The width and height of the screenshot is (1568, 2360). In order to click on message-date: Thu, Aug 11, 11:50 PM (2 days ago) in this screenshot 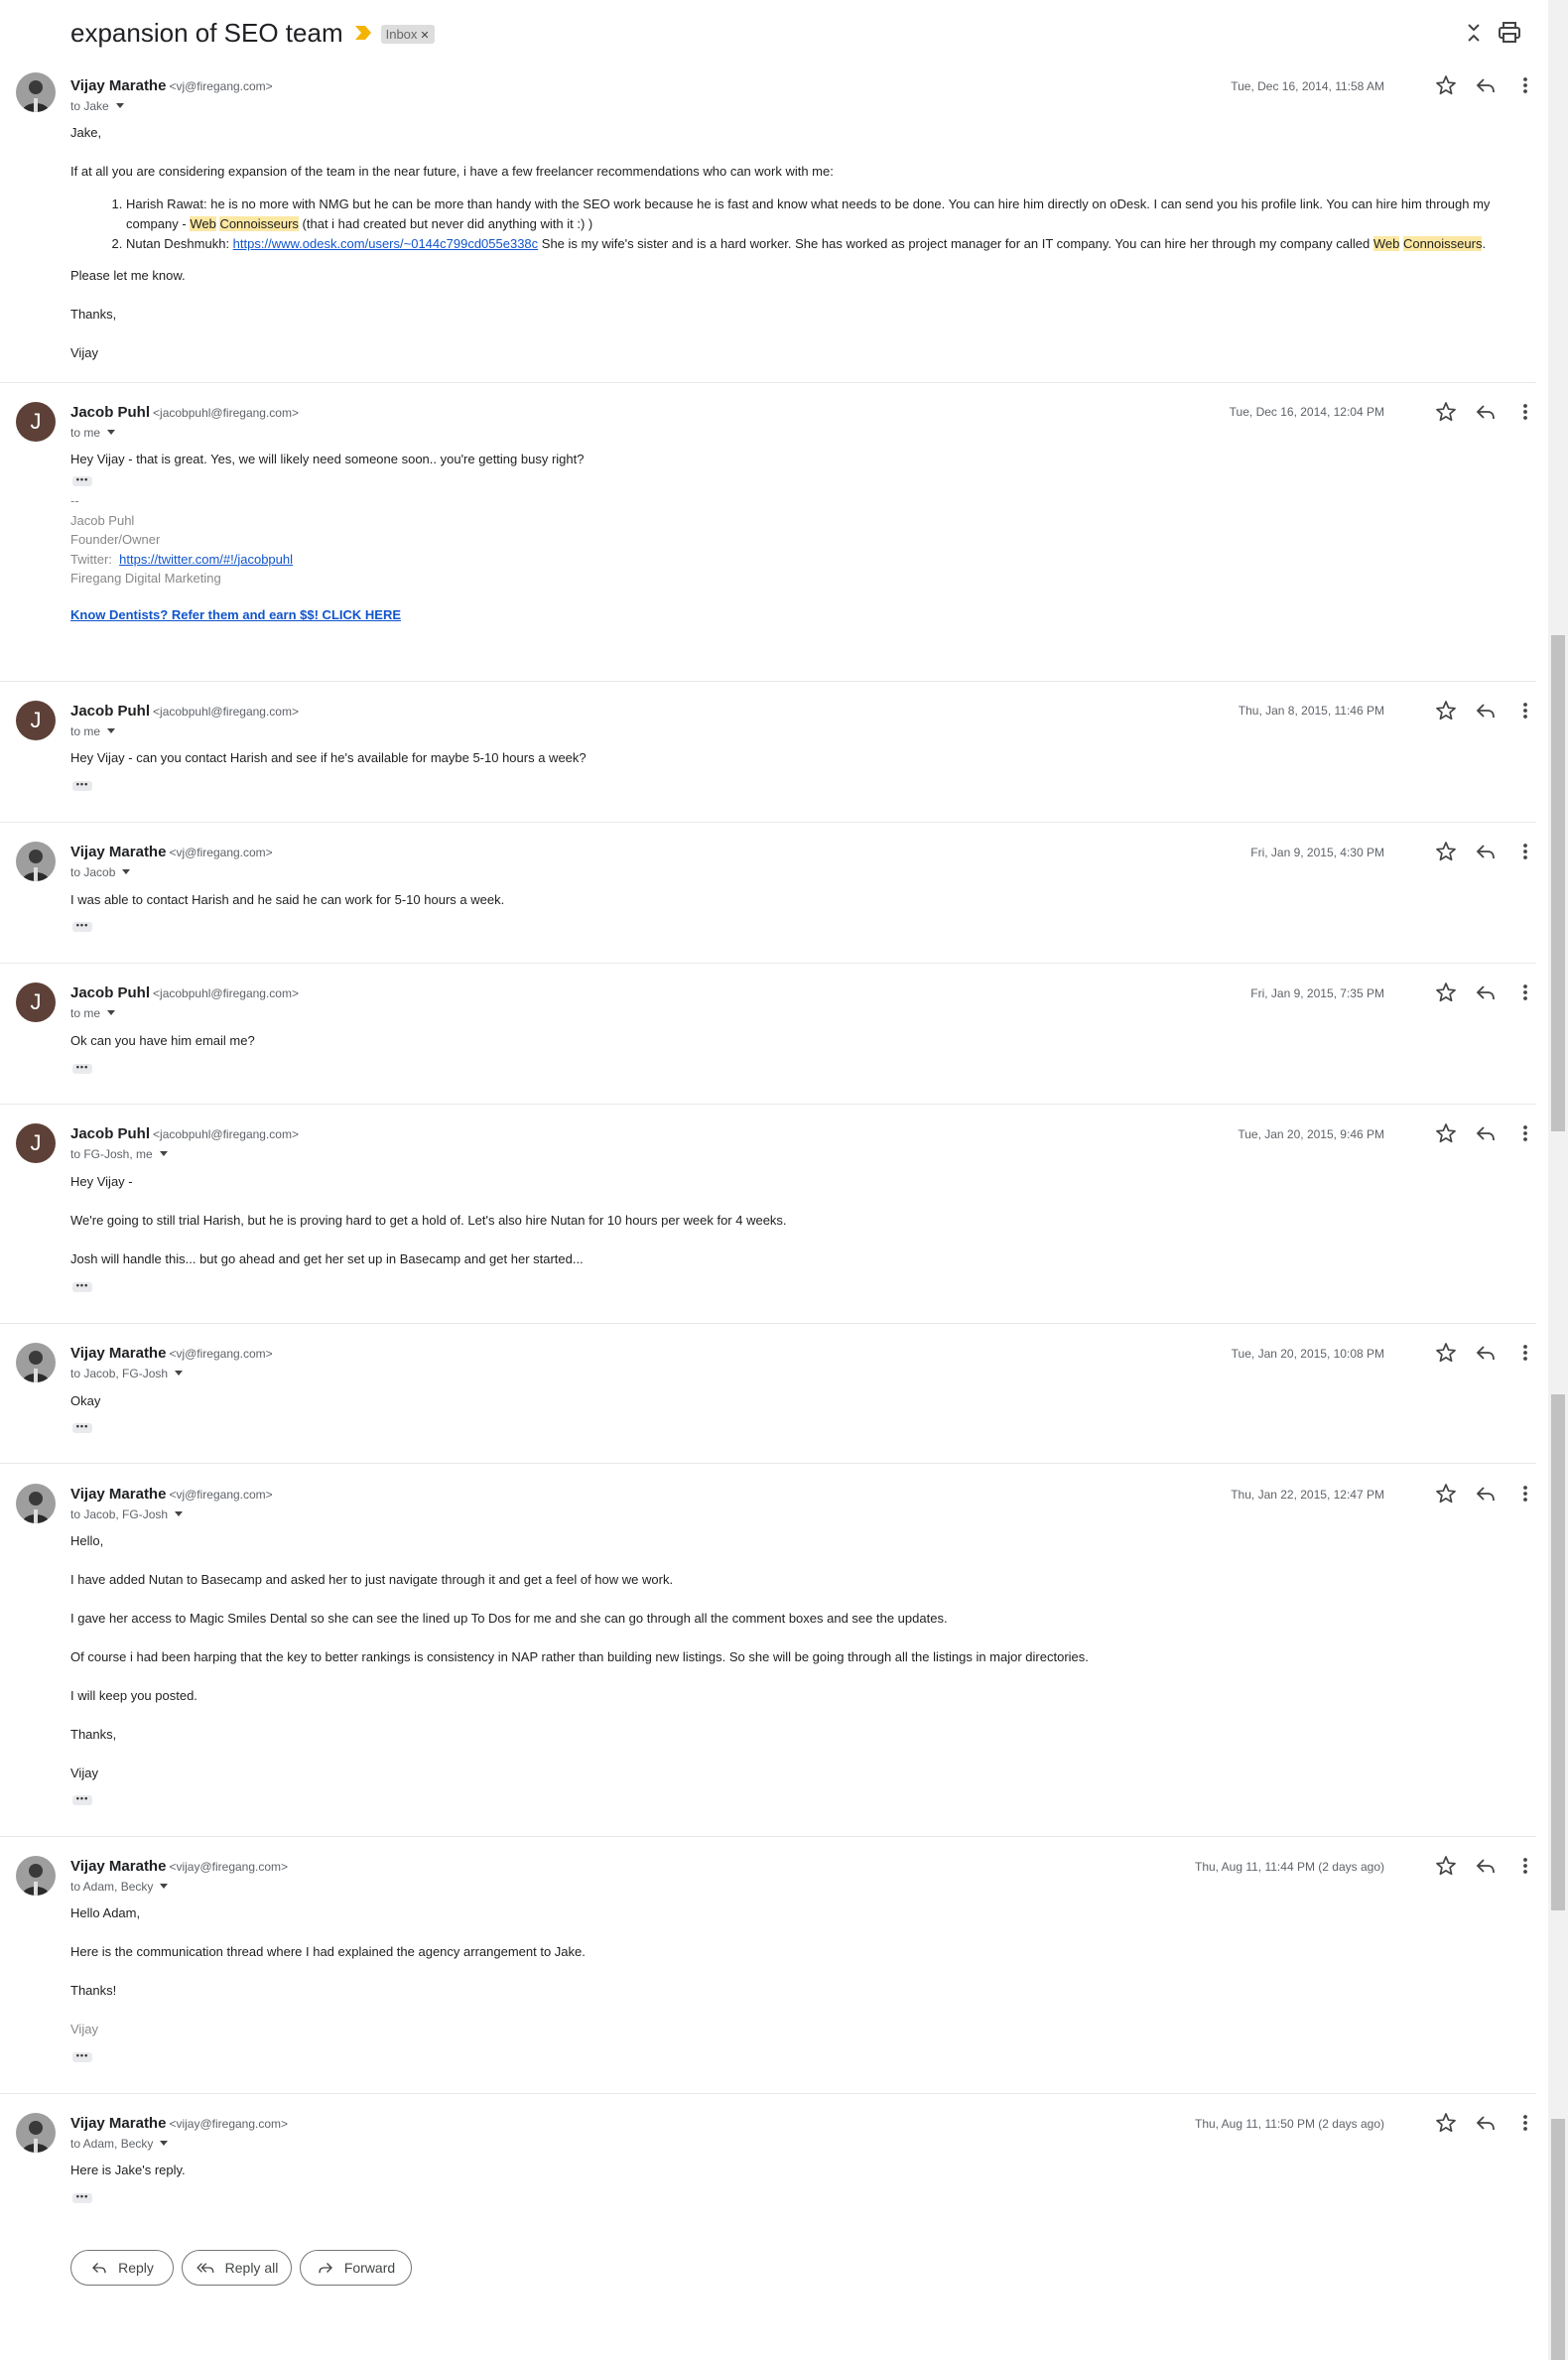, I will do `click(1289, 2124)`.